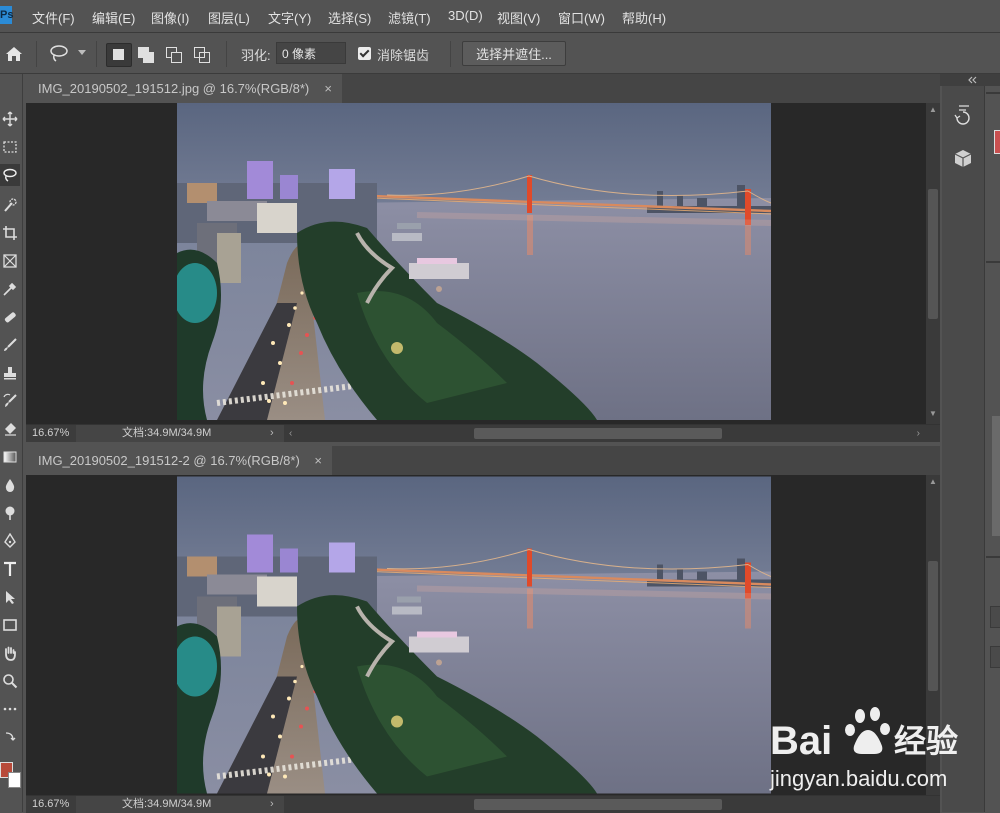 This screenshot has width=1000, height=813. I want to click on menu-type: 文字(Y), so click(289, 17).